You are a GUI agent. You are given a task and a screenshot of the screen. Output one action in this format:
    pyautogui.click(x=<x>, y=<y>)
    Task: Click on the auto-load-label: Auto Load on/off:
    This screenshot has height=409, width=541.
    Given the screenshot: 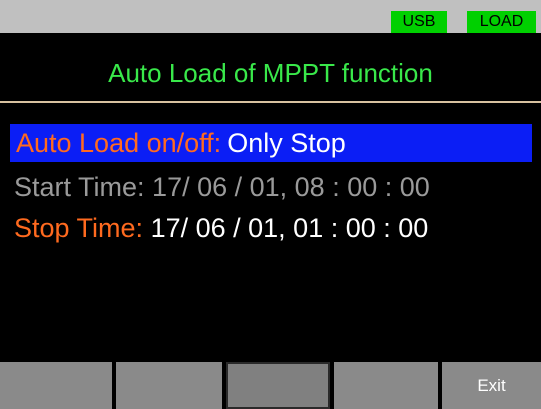 What is the action you would take?
    pyautogui.click(x=119, y=143)
    